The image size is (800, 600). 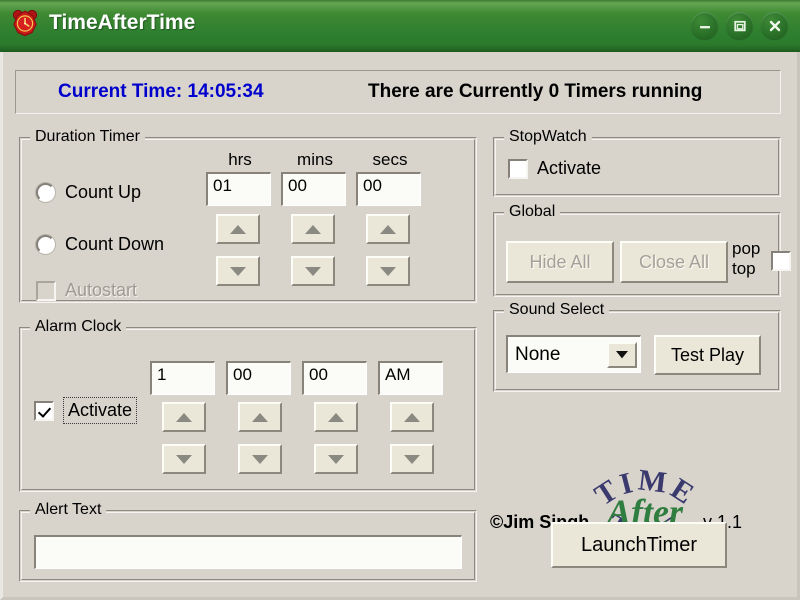 What do you see at coordinates (560, 262) in the screenshot?
I see `hide-all-button: Hide All` at bounding box center [560, 262].